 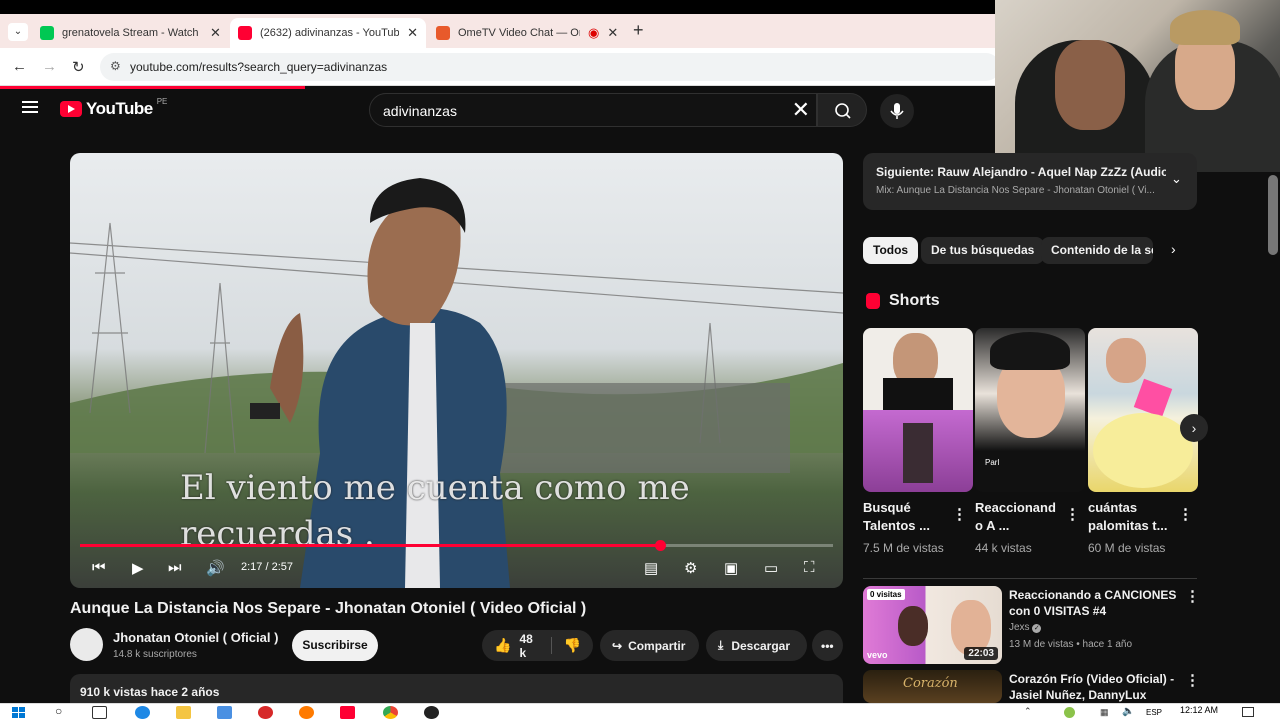 I want to click on menu-icon, so click(x=30, y=107).